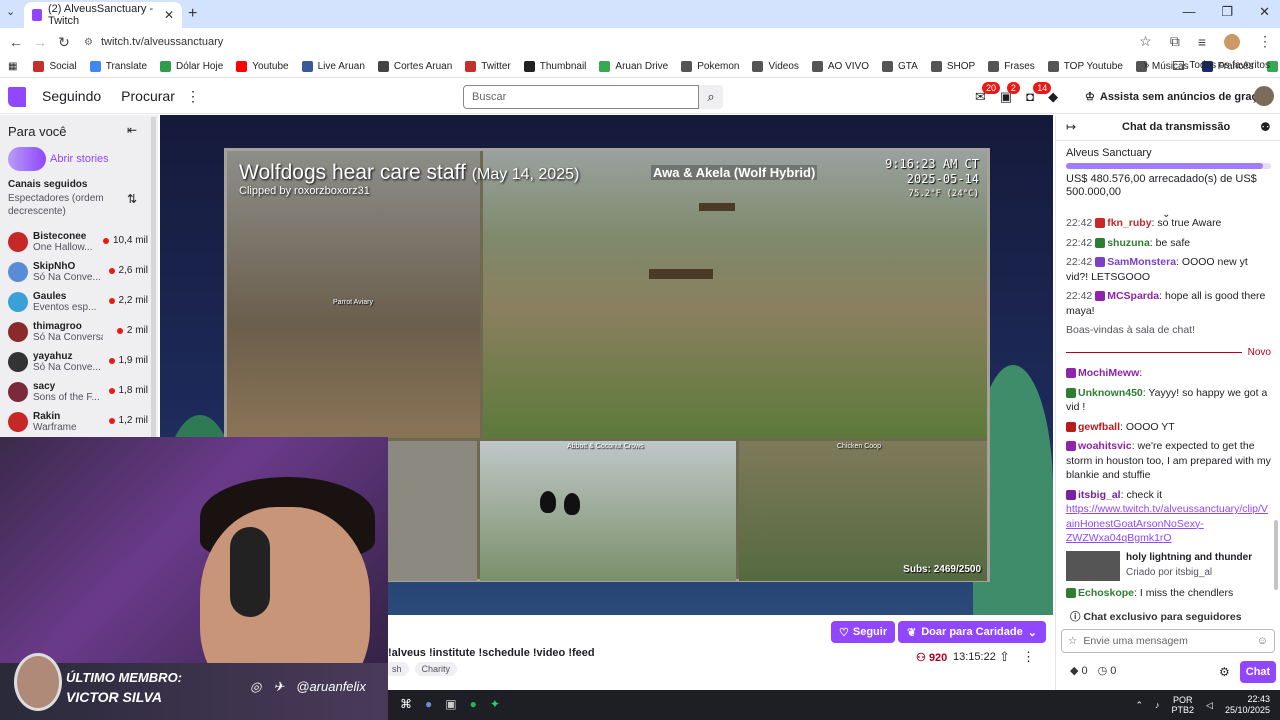 The image size is (1280, 720). What do you see at coordinates (554, 66) in the screenshot?
I see `bookmark-item: Thumbnail` at bounding box center [554, 66].